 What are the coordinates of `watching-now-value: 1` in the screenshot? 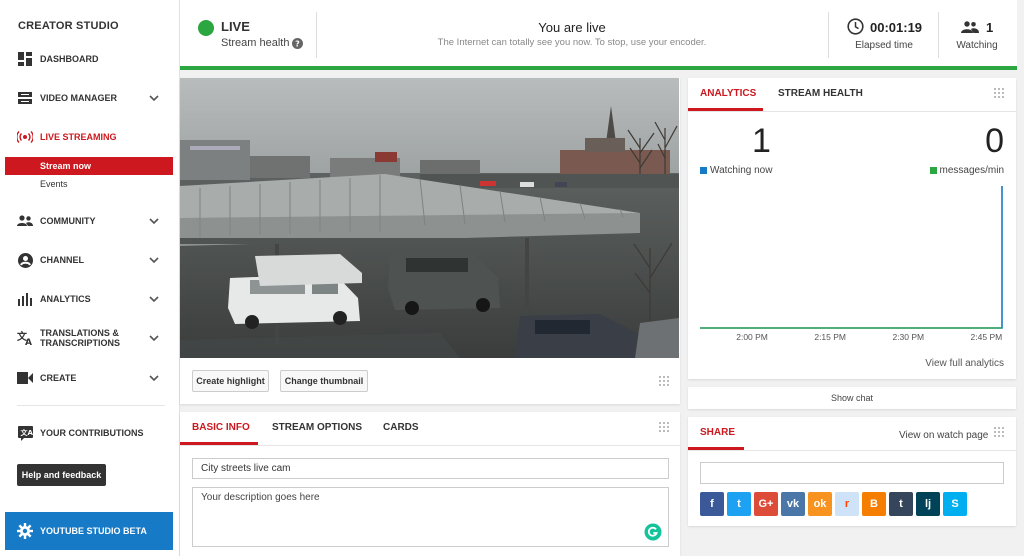 It's located at (761, 141).